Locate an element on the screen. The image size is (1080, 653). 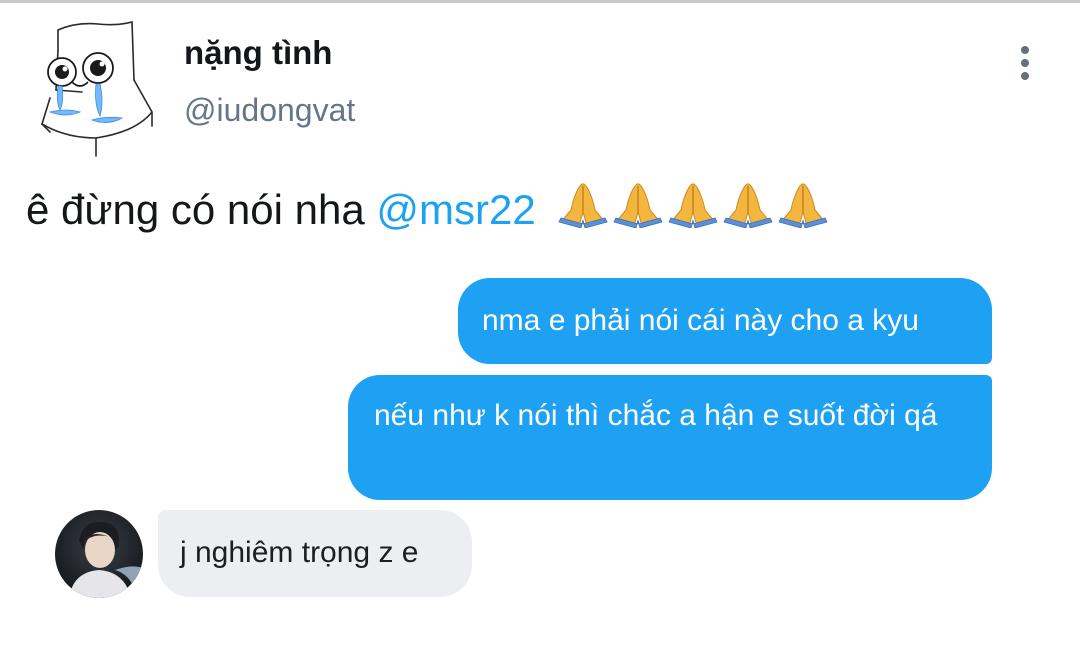
folded-hands-emoji-row is located at coordinates (693, 205).